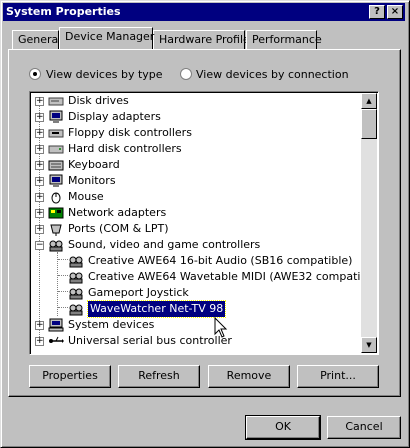 This screenshot has height=448, width=410. Describe the element at coordinates (56, 198) in the screenshot. I see `mouse-icon` at that location.